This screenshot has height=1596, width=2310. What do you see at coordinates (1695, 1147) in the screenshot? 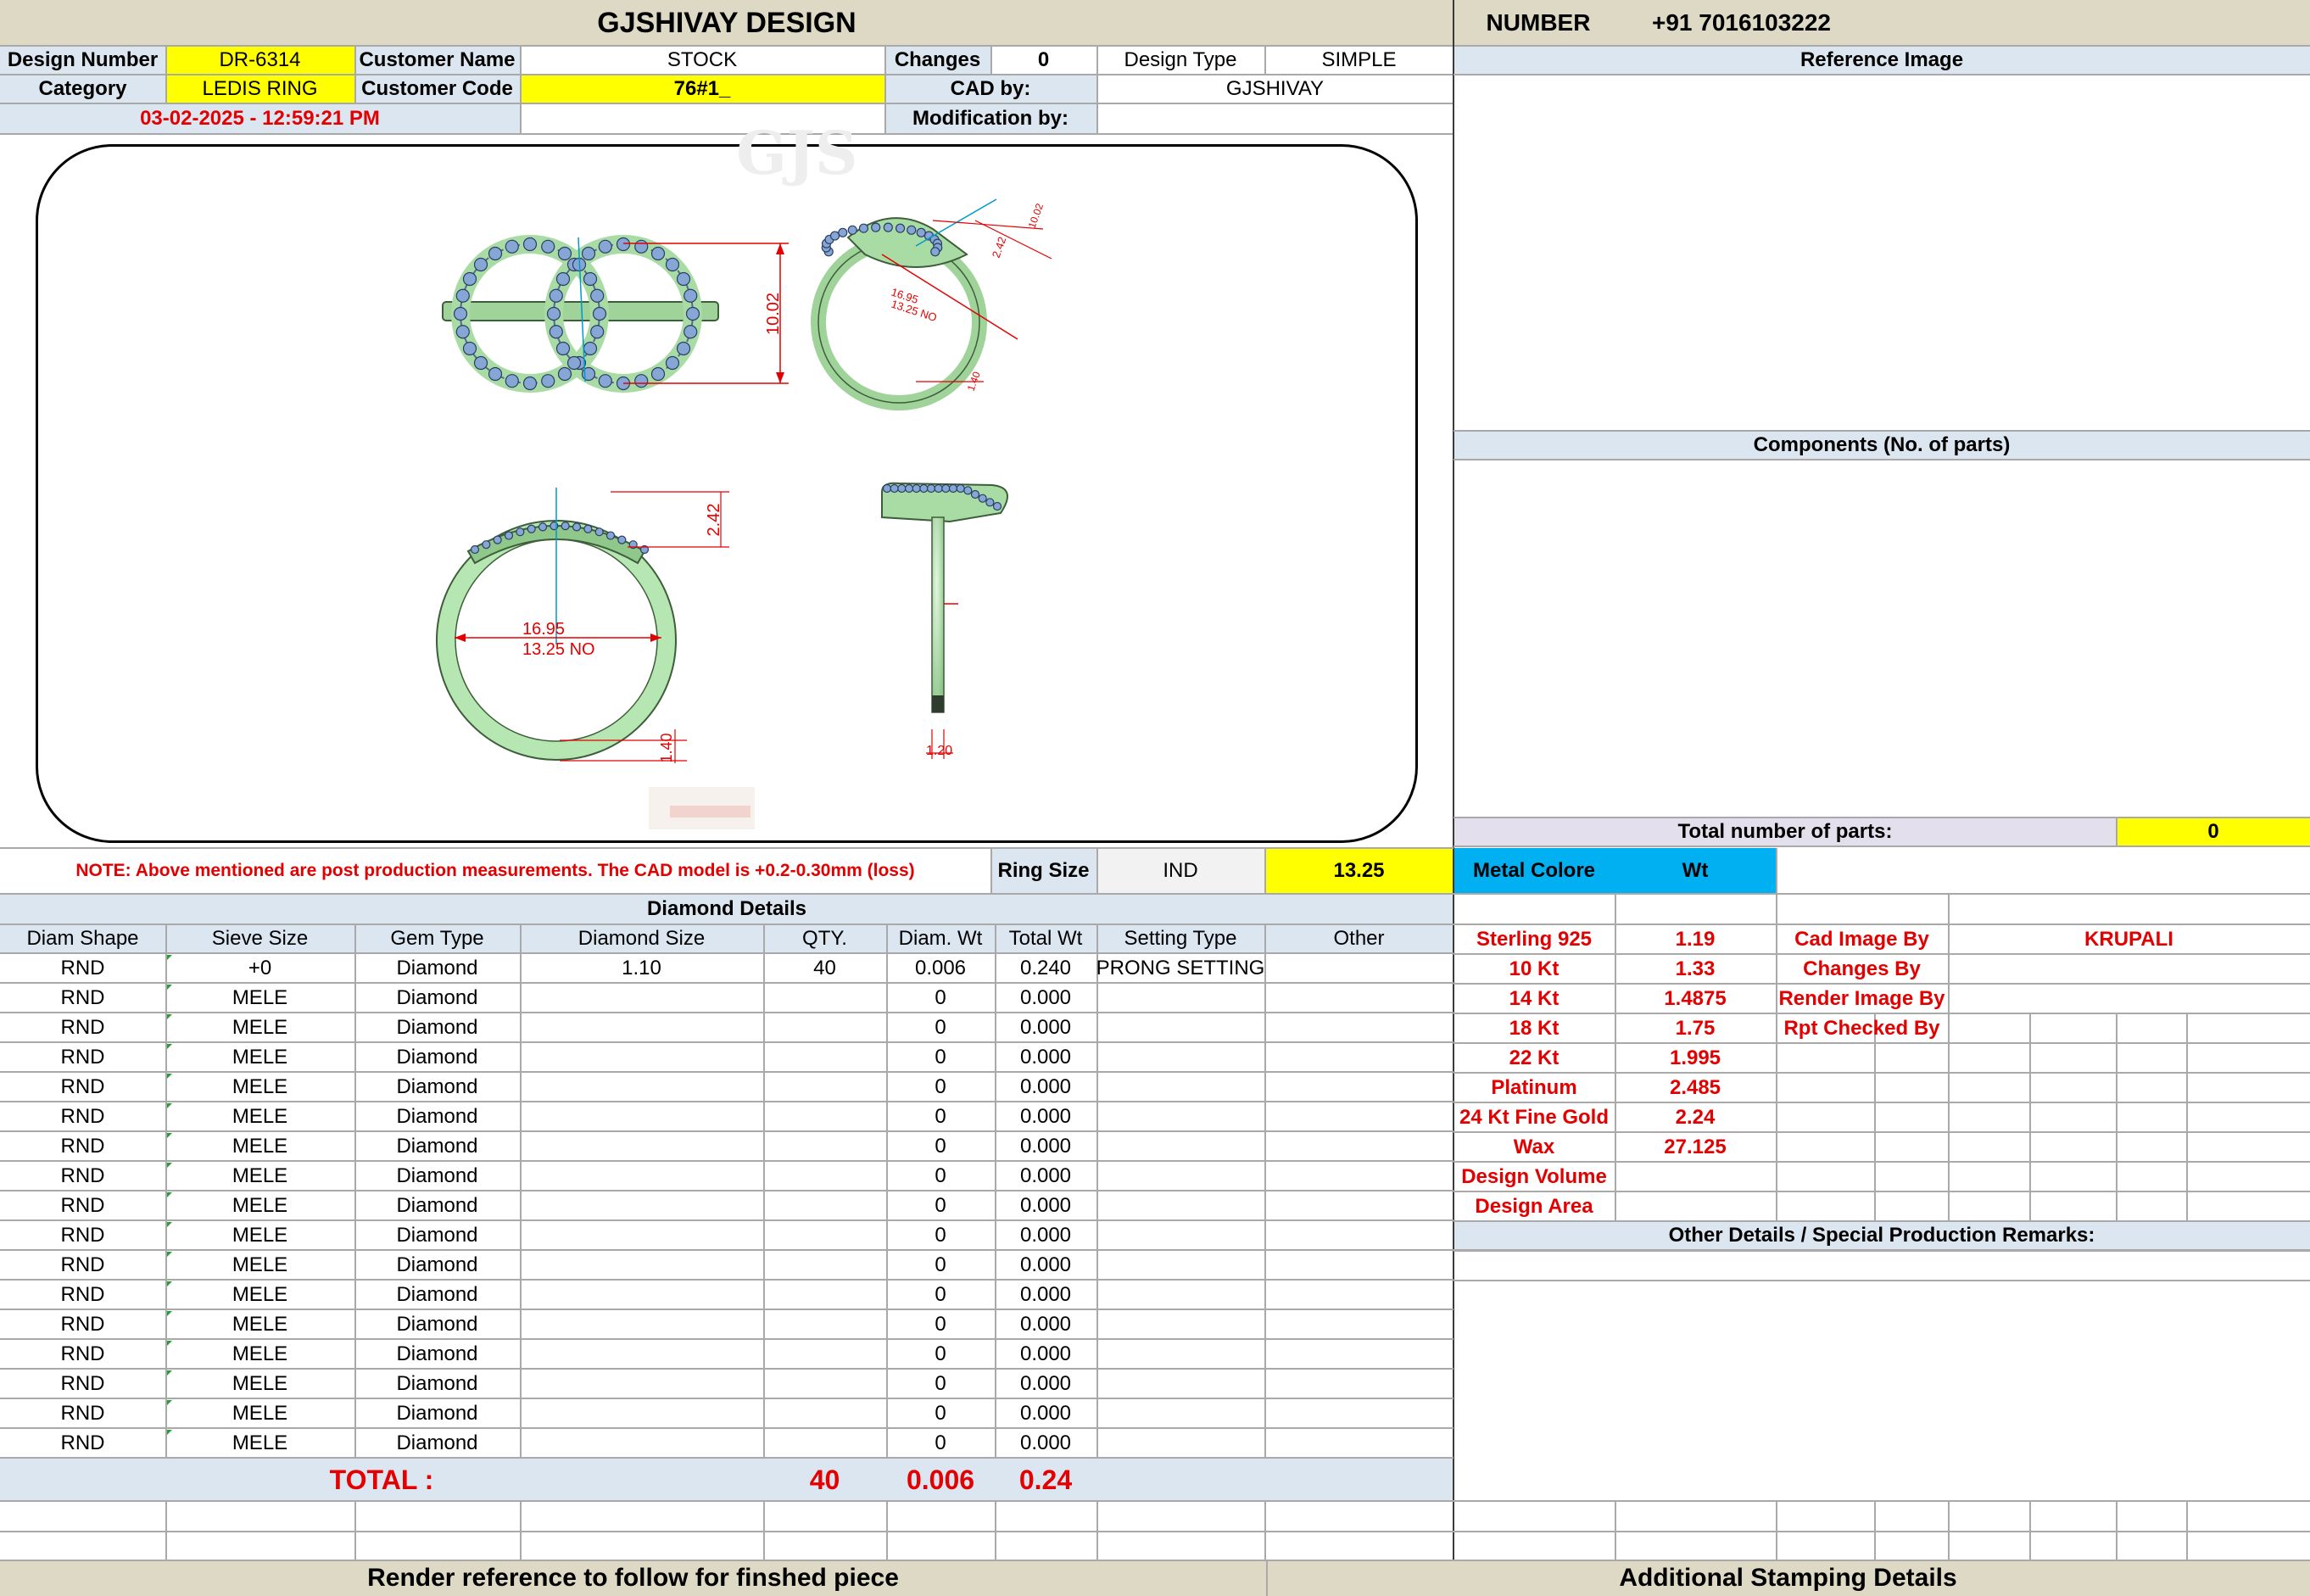
I see `metal-weight: 27.125` at bounding box center [1695, 1147].